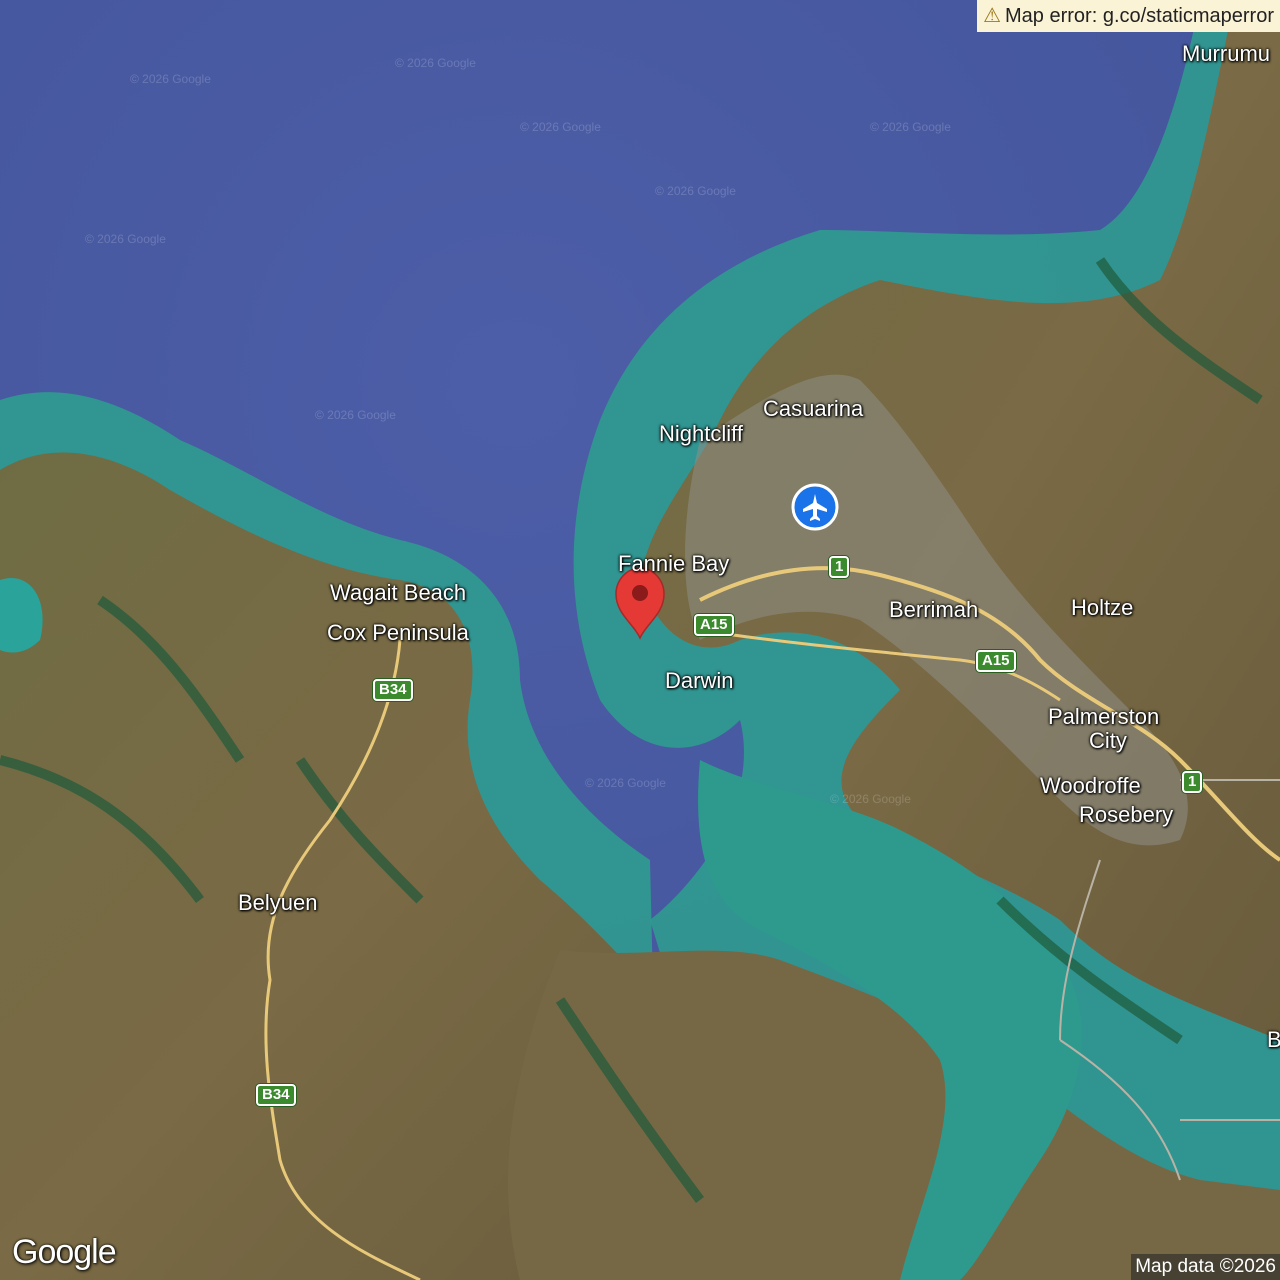  I want to click on place-label-berrimah: Berrimah, so click(934, 609).